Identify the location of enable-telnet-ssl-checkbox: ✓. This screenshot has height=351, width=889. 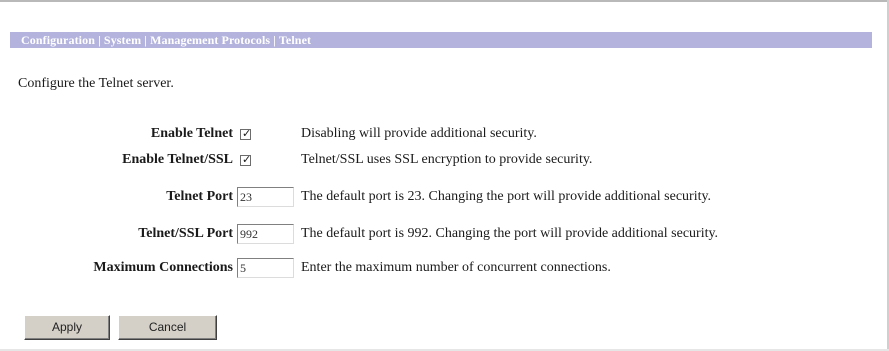
(246, 159).